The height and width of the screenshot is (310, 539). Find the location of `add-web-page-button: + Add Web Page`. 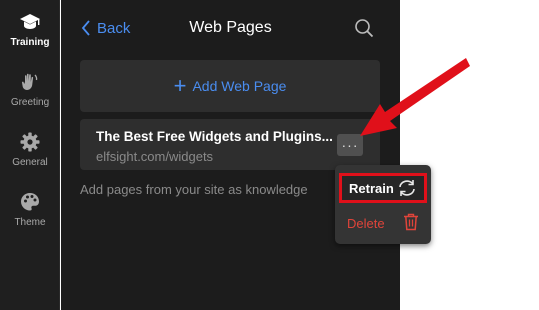

add-web-page-button: + Add Web Page is located at coordinates (230, 86).